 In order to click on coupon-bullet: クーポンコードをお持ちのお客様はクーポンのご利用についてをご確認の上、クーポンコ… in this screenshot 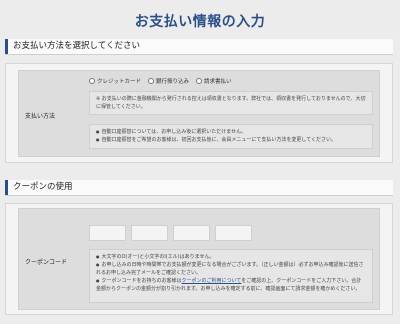, I will do `click(231, 285)`.